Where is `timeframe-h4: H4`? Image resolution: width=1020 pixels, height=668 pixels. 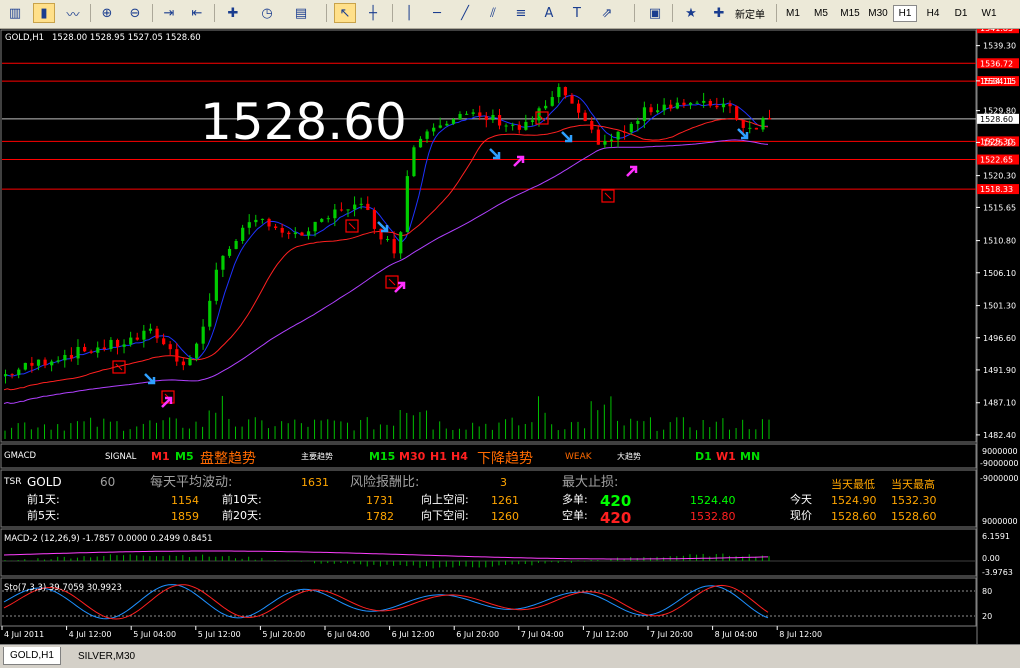
timeframe-h4: H4 is located at coordinates (933, 13).